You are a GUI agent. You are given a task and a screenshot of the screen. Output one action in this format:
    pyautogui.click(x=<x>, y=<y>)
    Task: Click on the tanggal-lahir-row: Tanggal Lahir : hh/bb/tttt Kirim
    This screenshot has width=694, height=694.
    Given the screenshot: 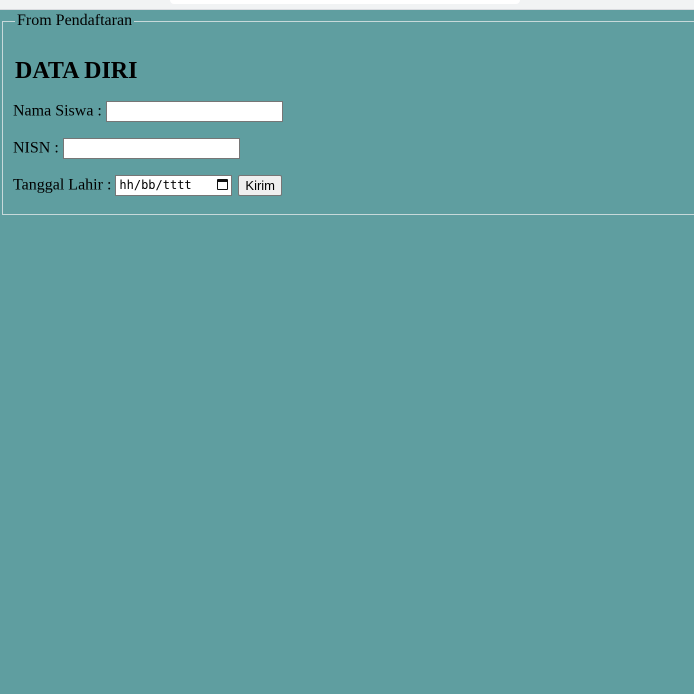 What is the action you would take?
    pyautogui.click(x=148, y=185)
    